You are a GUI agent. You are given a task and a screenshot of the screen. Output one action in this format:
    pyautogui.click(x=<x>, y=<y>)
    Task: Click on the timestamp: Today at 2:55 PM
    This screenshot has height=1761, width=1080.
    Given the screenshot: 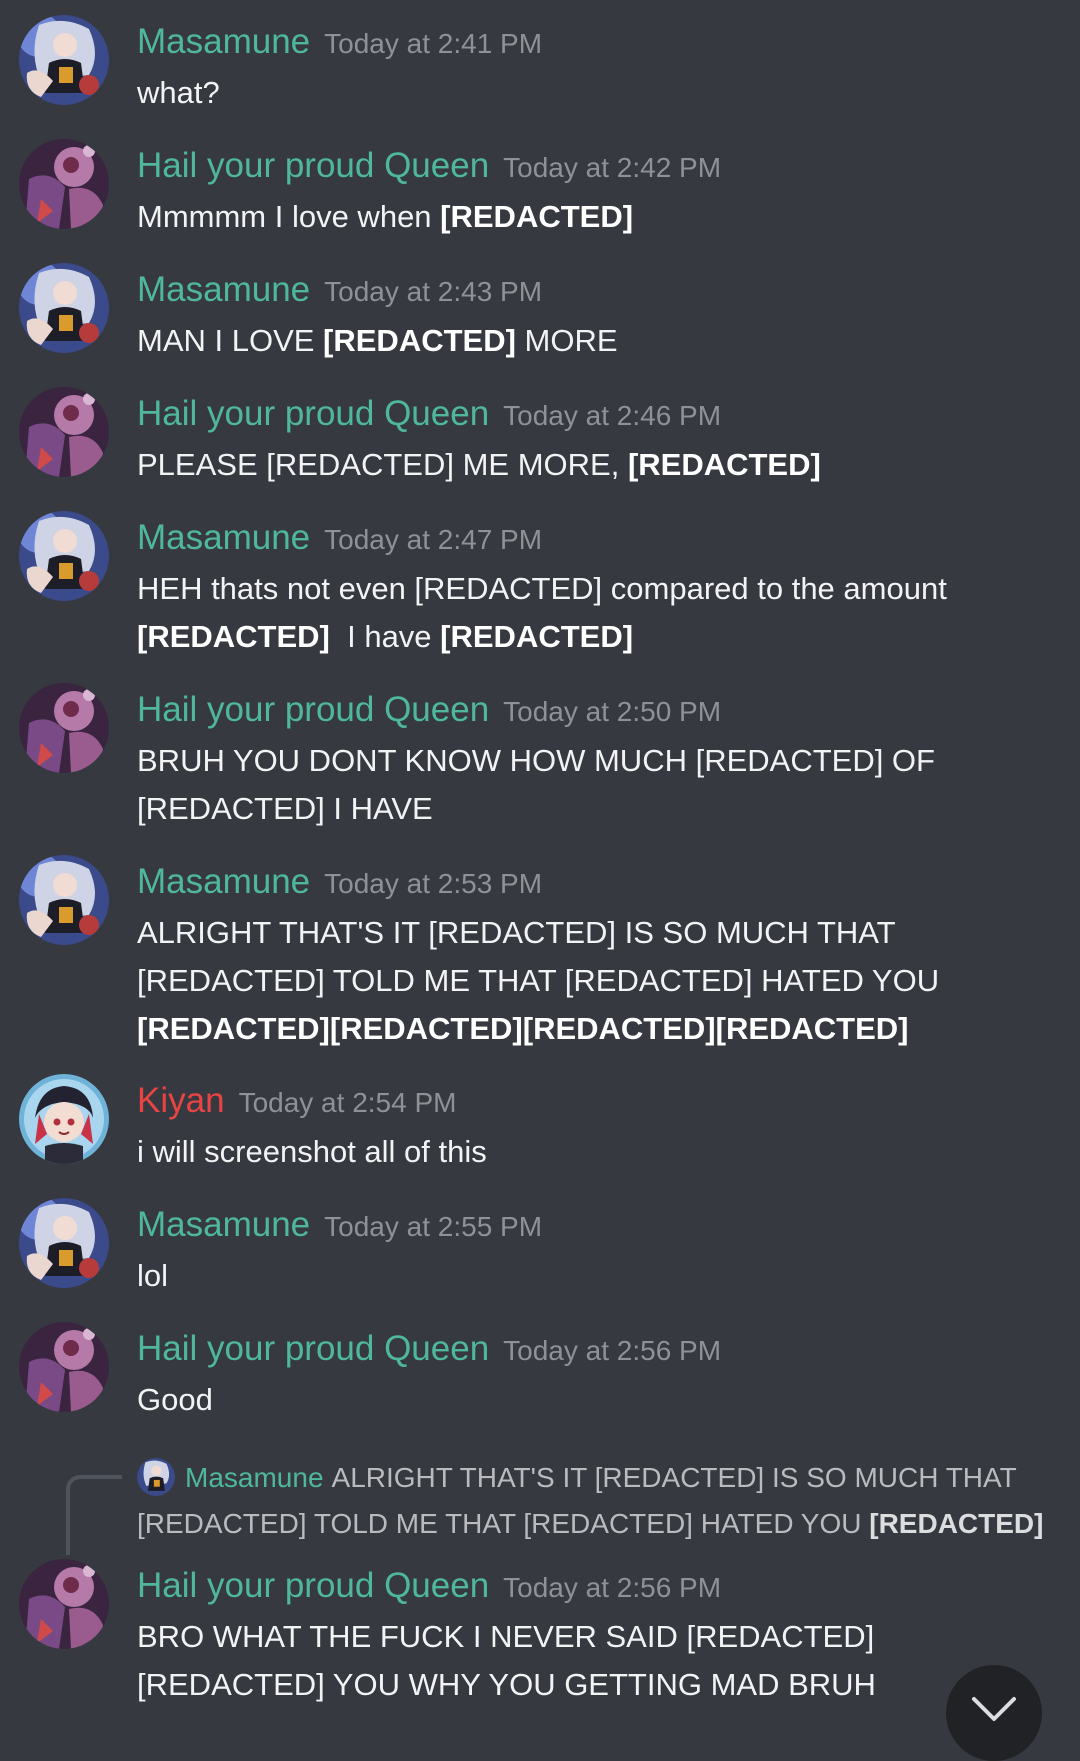 What is the action you would take?
    pyautogui.click(x=433, y=1226)
    